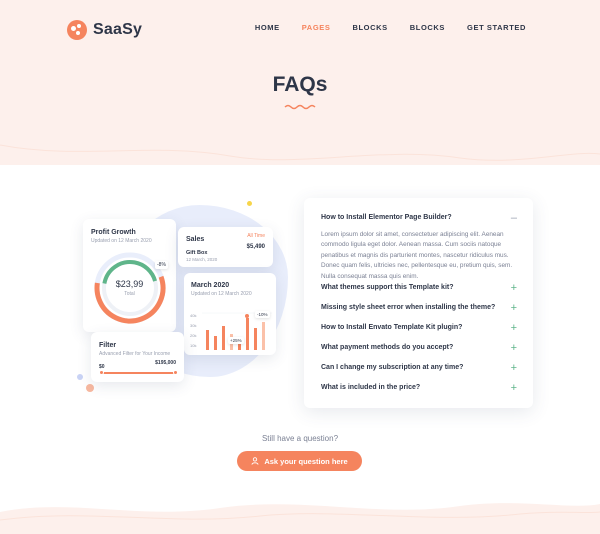 The width and height of the screenshot is (600, 534). Describe the element at coordinates (370, 387) in the screenshot. I see `faq-question-7: What is included in the price?` at that location.